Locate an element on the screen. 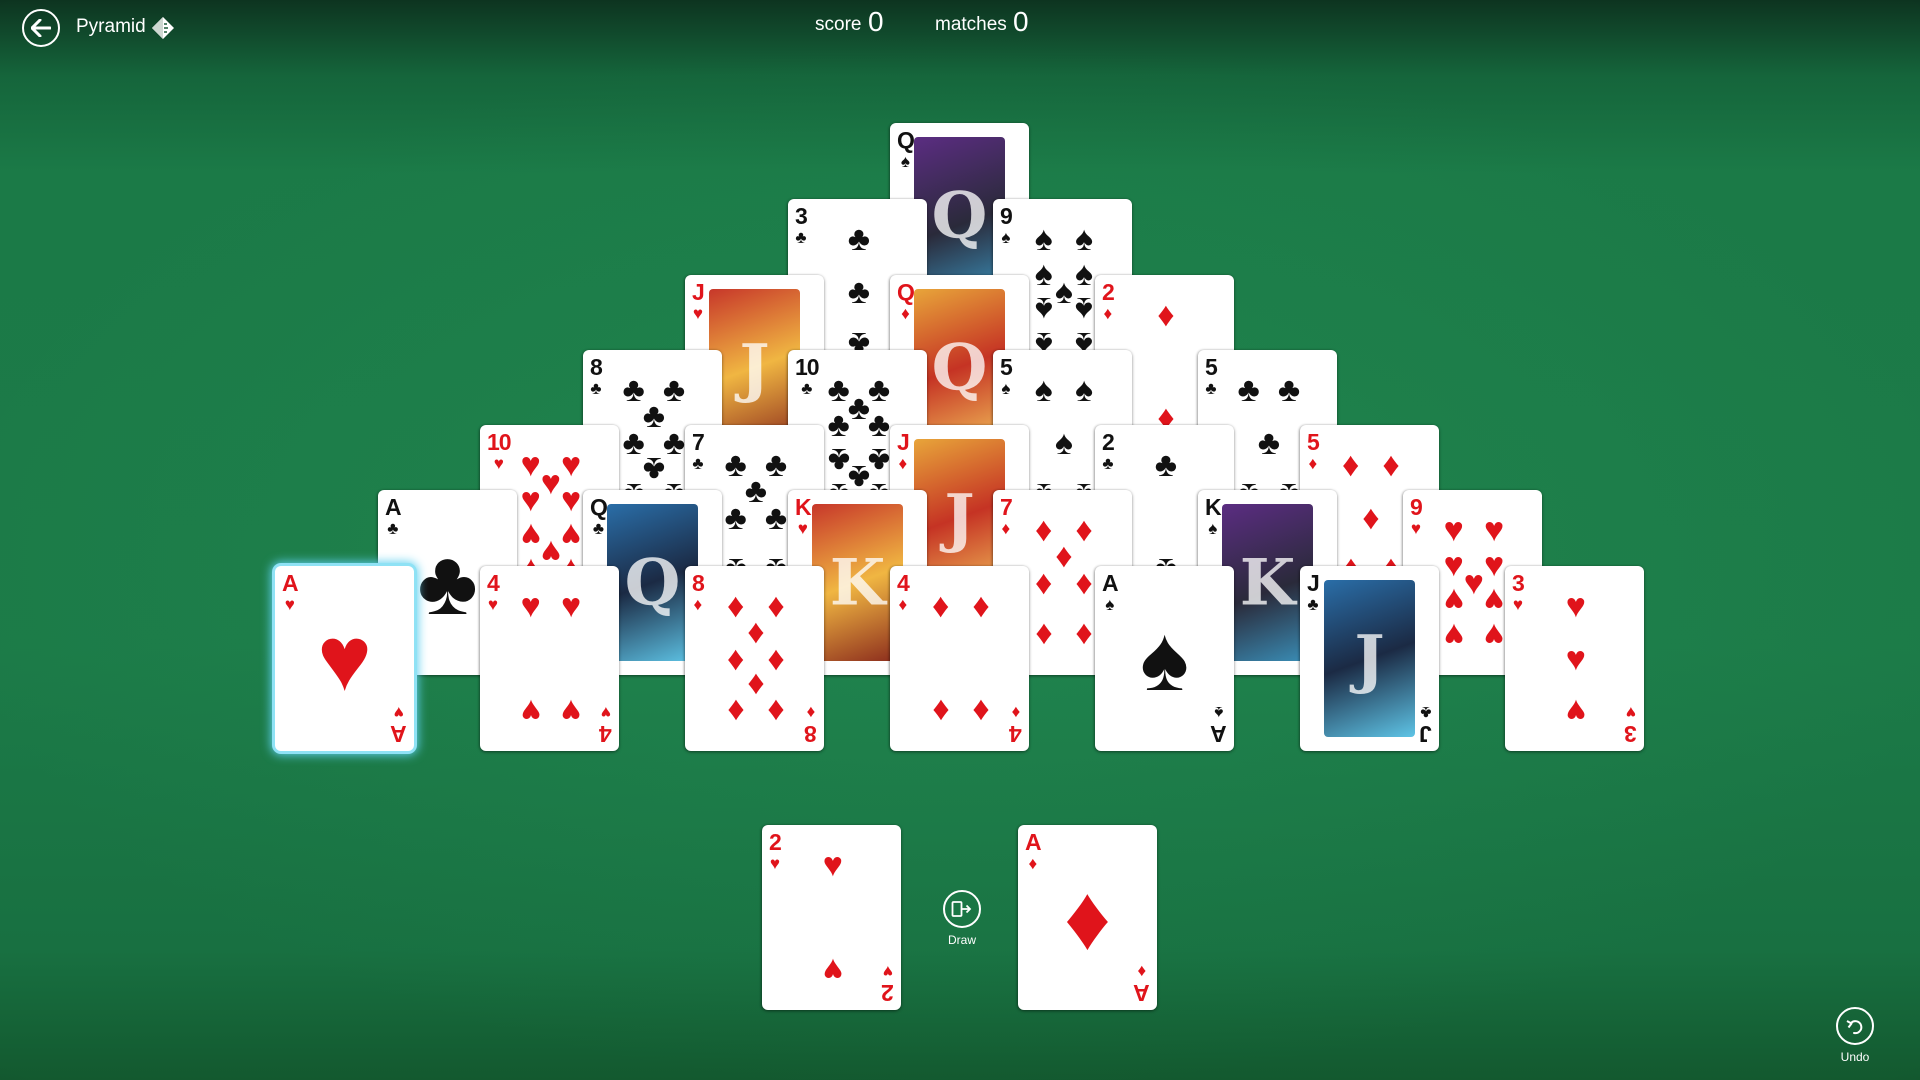 The height and width of the screenshot is (1080, 1920). card-8-of-diamonds: 8 ♦ 8 ♦ ♦ ♦ ♦ ♦ ♦ ♦ ♦ ♦ is located at coordinates (754, 658).